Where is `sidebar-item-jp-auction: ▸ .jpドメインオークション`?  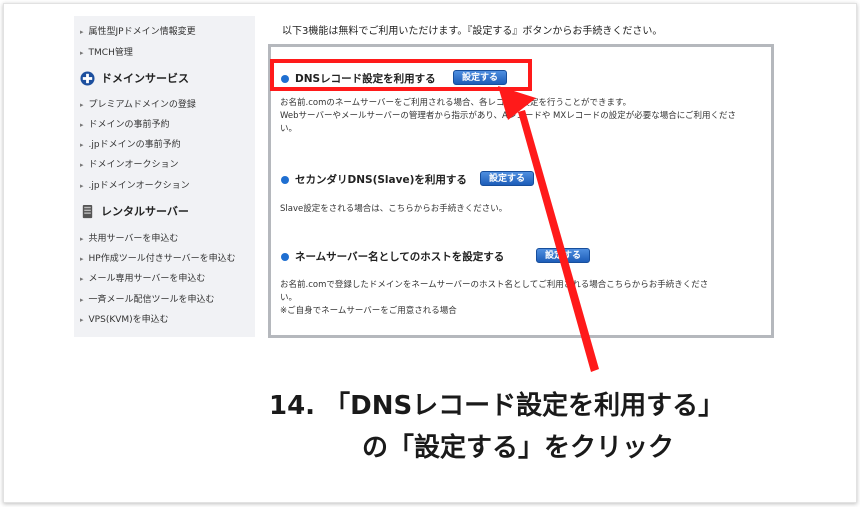
sidebar-item-jp-auction: ▸ .jpドメインオークション is located at coordinates (135, 184).